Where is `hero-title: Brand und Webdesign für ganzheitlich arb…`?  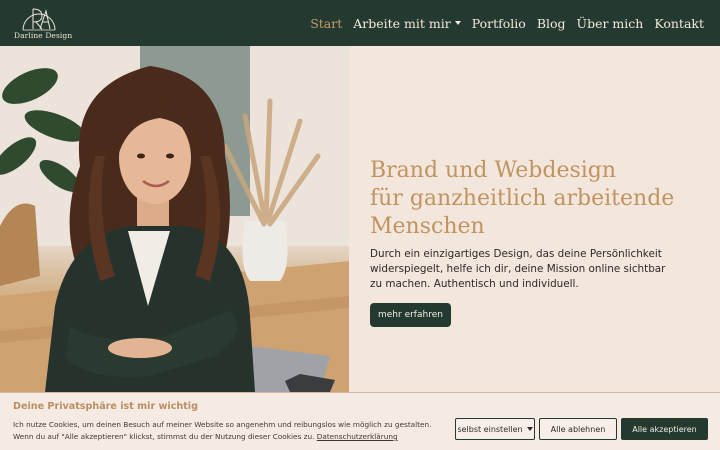
hero-title: Brand und Webdesign für ganzheitlich arb… is located at coordinates (530, 199).